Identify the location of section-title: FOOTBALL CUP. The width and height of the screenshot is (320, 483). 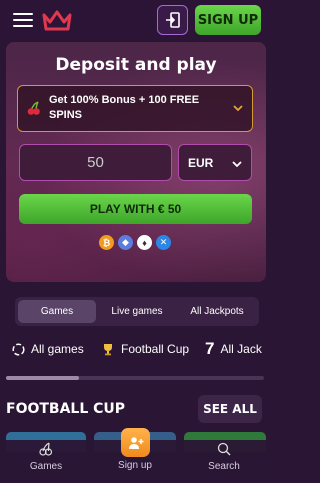
(66, 409).